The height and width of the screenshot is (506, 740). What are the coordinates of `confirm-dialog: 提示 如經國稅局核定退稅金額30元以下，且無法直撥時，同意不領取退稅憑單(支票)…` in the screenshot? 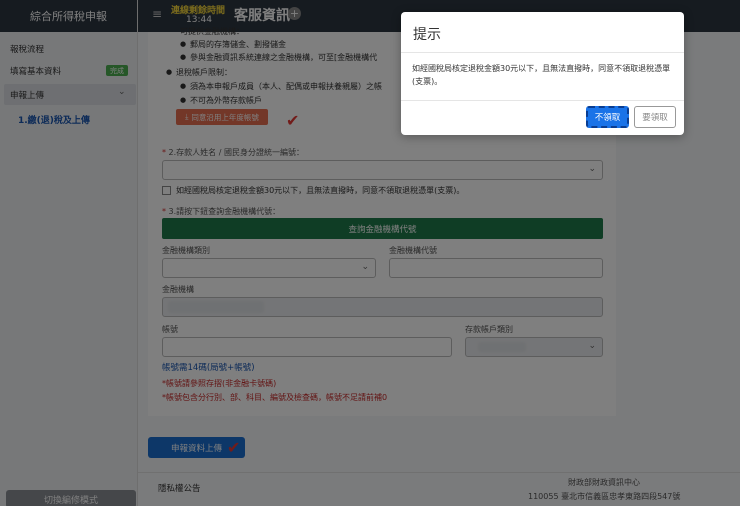 It's located at (542, 73).